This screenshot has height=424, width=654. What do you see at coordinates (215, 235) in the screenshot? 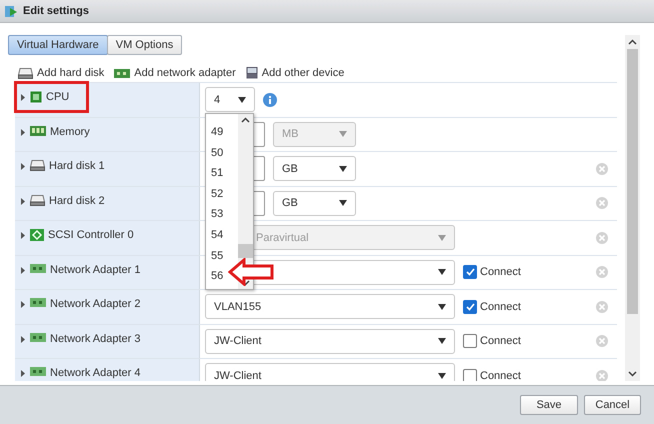
I see `dropdown-option: 54` at bounding box center [215, 235].